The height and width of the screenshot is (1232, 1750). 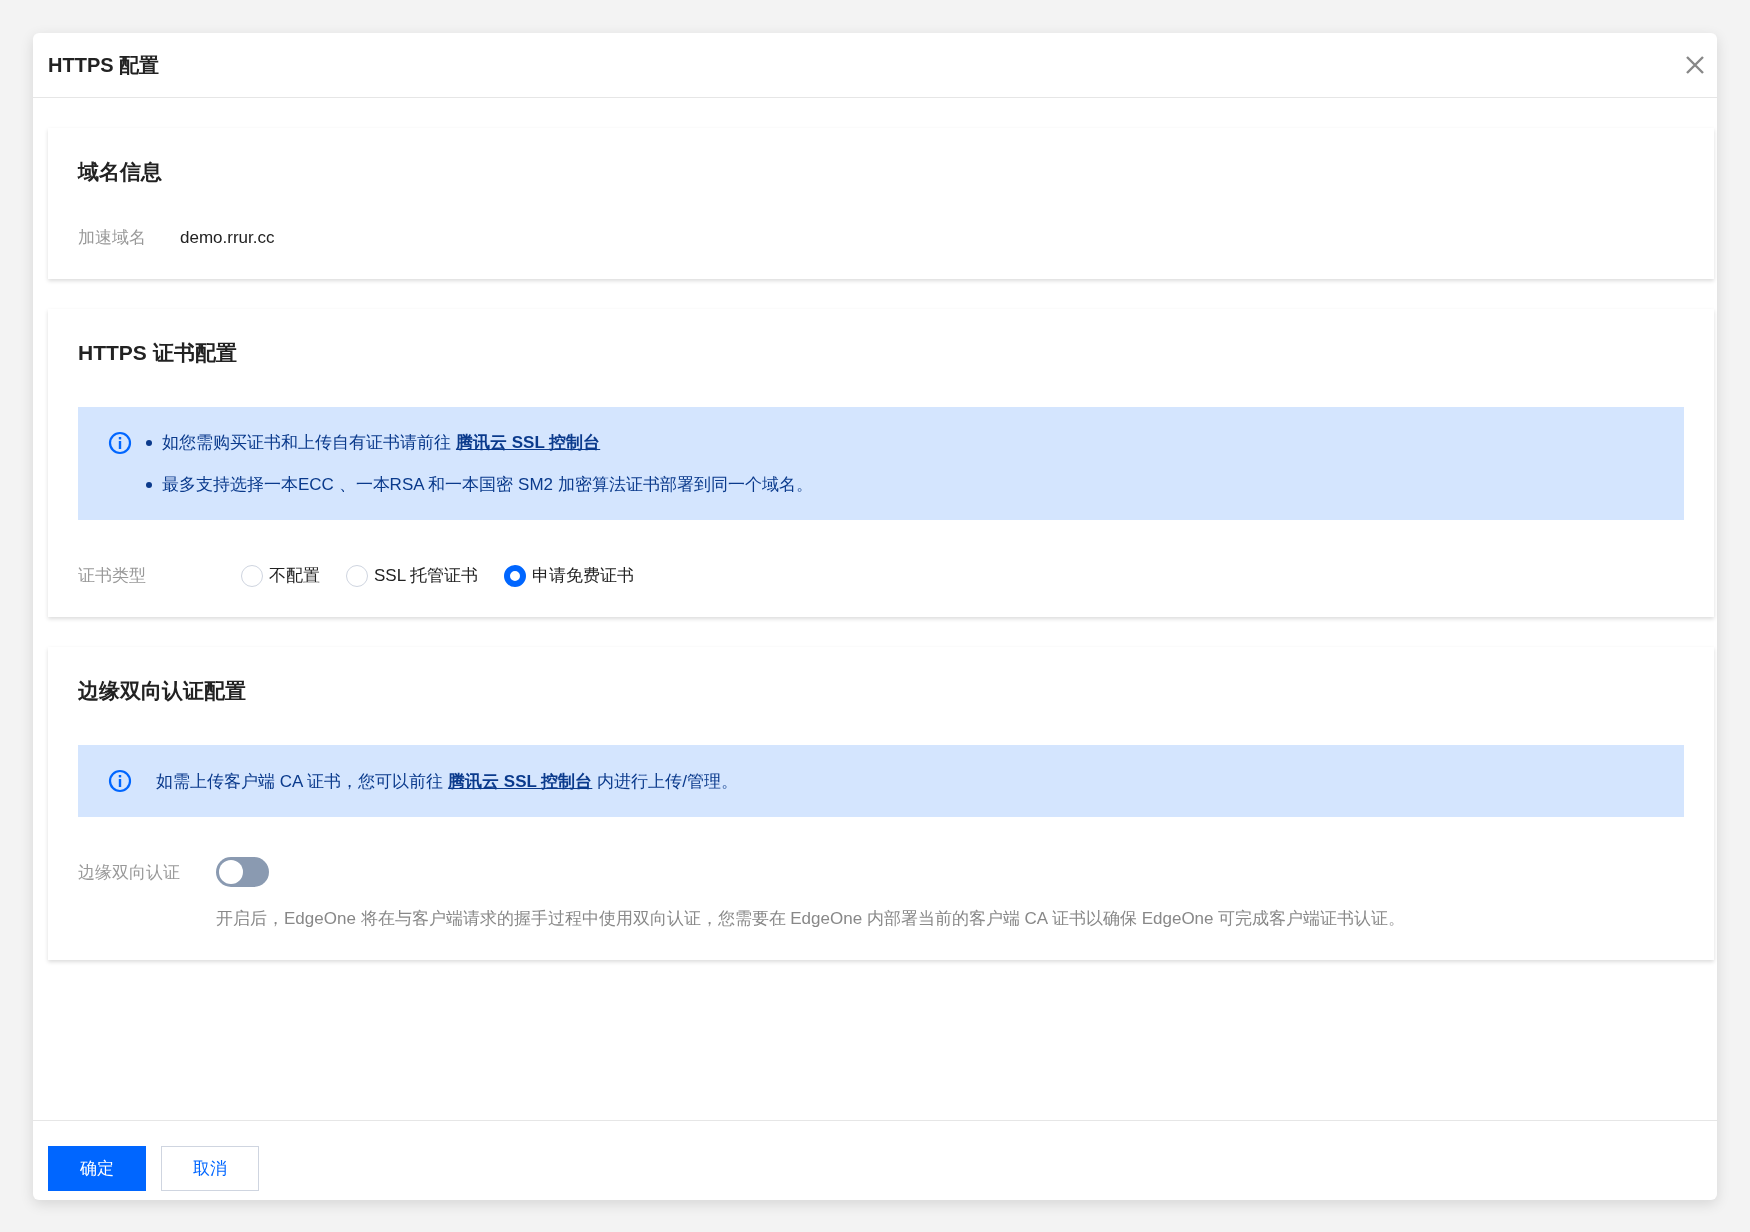 I want to click on notice-text: 最多支持选择一本ECC 、一本RSA 和一本国密 SM2 加密算法证书部署到同一个域名。, so click(x=487, y=485).